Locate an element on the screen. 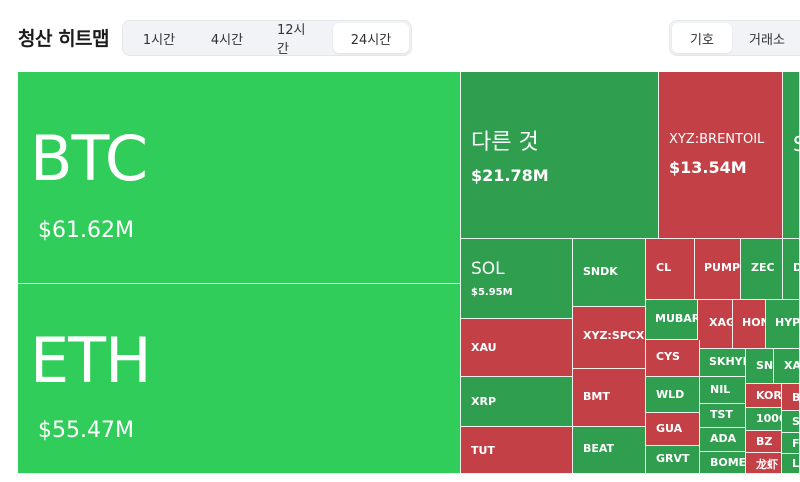 Image resolution: width=800 pixels, height=482 pixels. tile-value: $21.78M is located at coordinates (510, 175).